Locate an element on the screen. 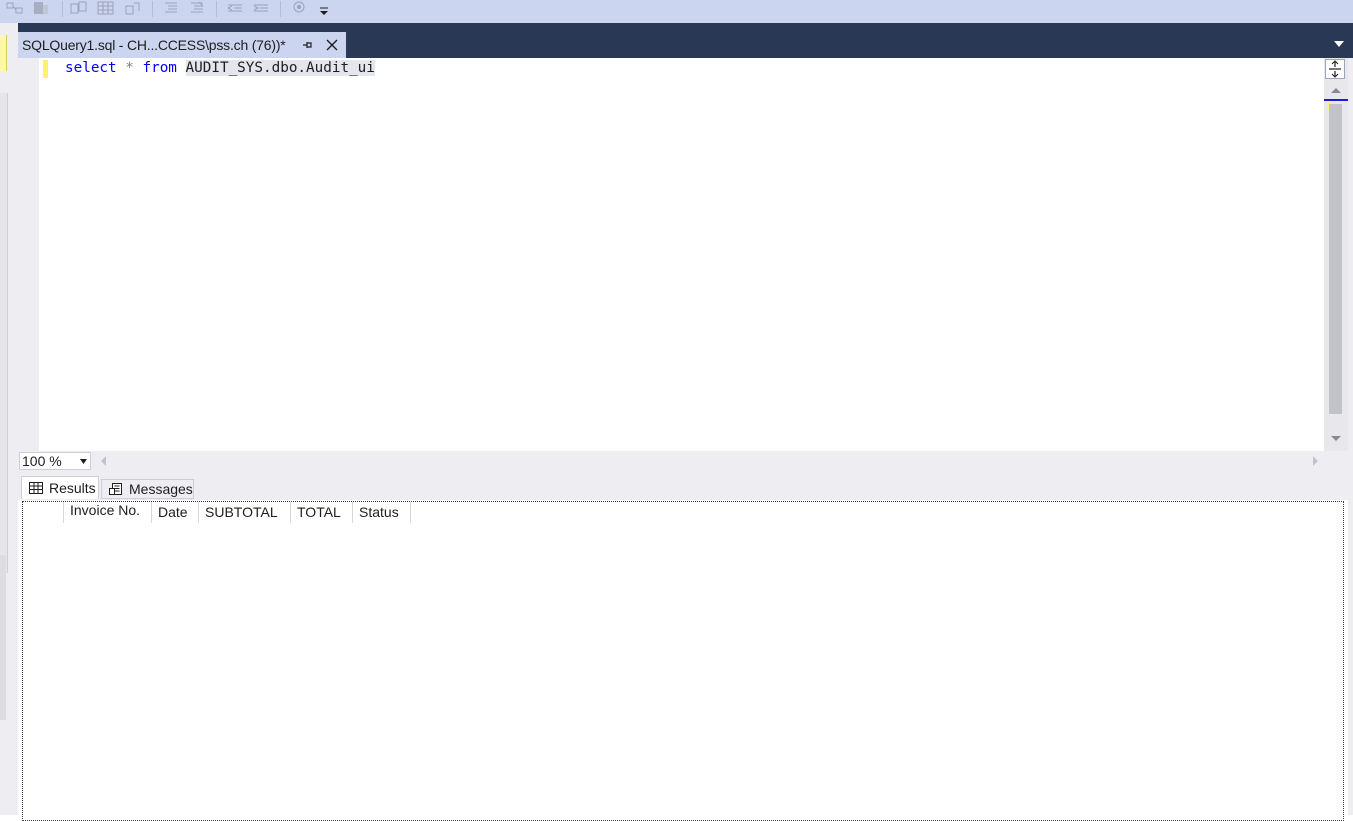 The image size is (1353, 821). decrease-indent-icon is located at coordinates (235, 8).